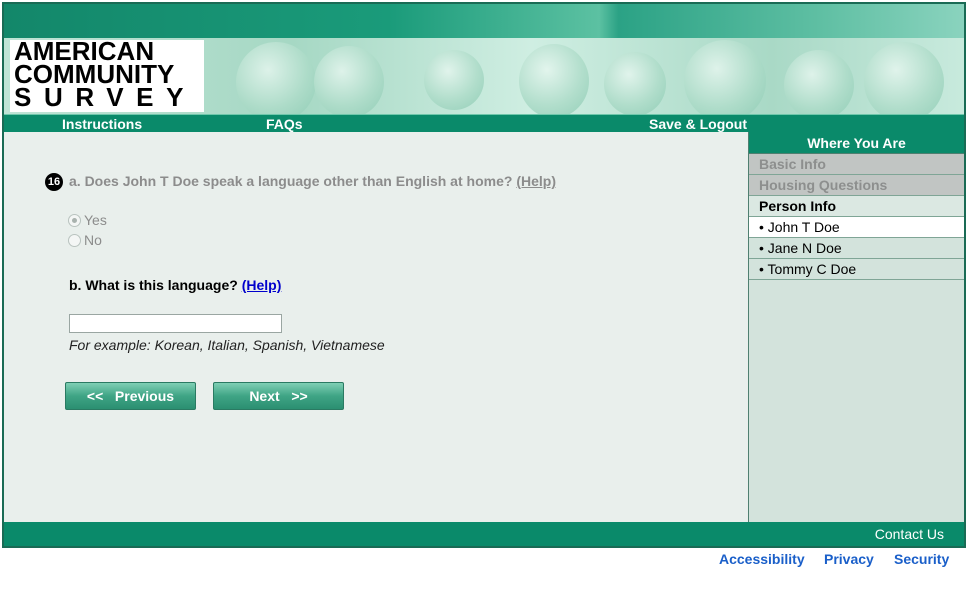 This screenshot has width=968, height=602. What do you see at coordinates (856, 164) in the screenshot?
I see `sidebar-item-basic-info: Basic Info` at bounding box center [856, 164].